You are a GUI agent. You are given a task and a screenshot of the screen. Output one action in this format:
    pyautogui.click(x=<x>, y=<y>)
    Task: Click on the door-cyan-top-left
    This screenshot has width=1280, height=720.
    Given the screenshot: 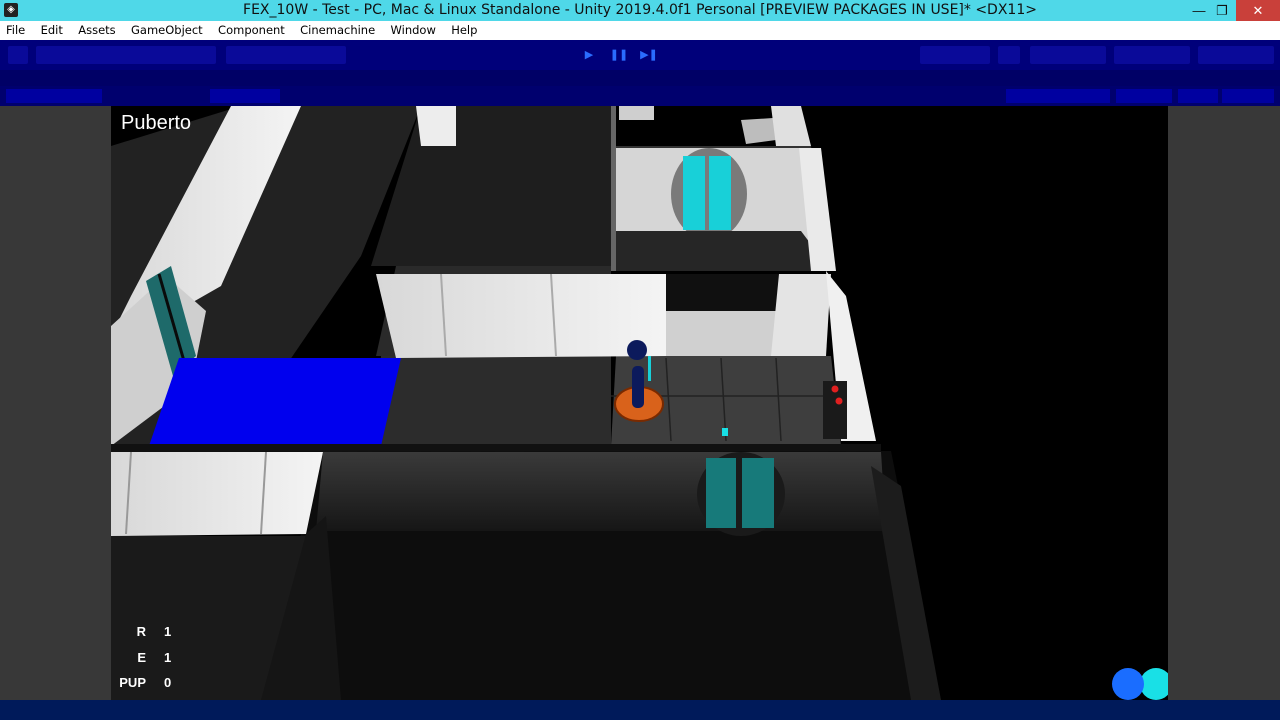 What is the action you would take?
    pyautogui.click(x=694, y=193)
    